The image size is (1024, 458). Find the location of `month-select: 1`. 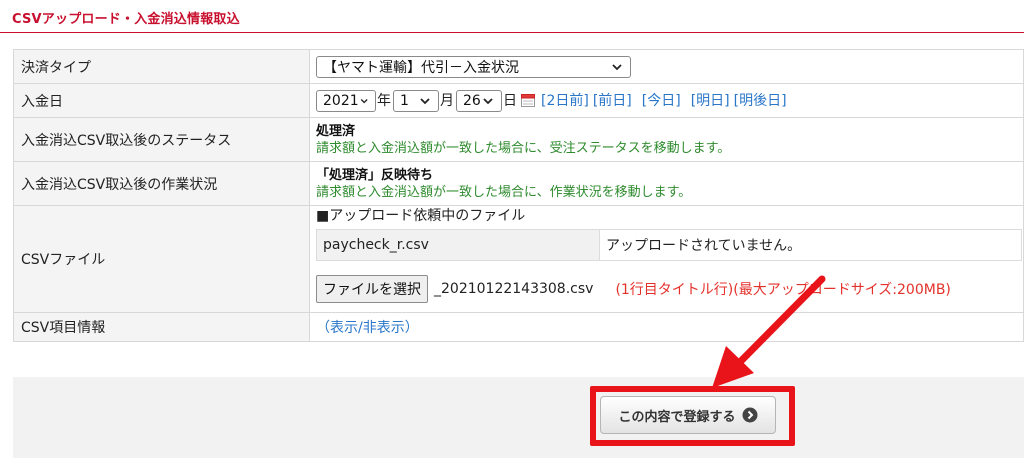

month-select: 1 is located at coordinates (416, 100).